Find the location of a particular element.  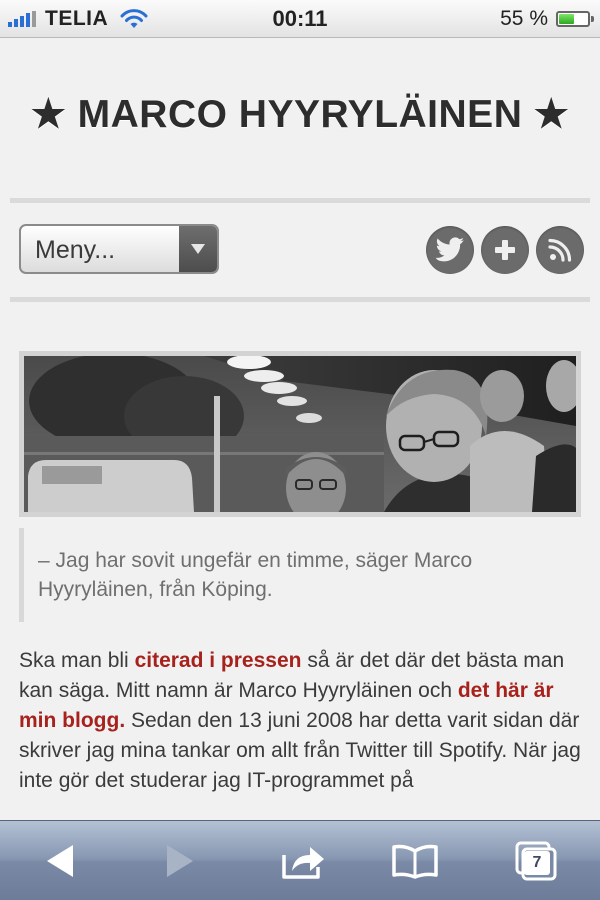

bookmarks-icon is located at coordinates (415, 861).